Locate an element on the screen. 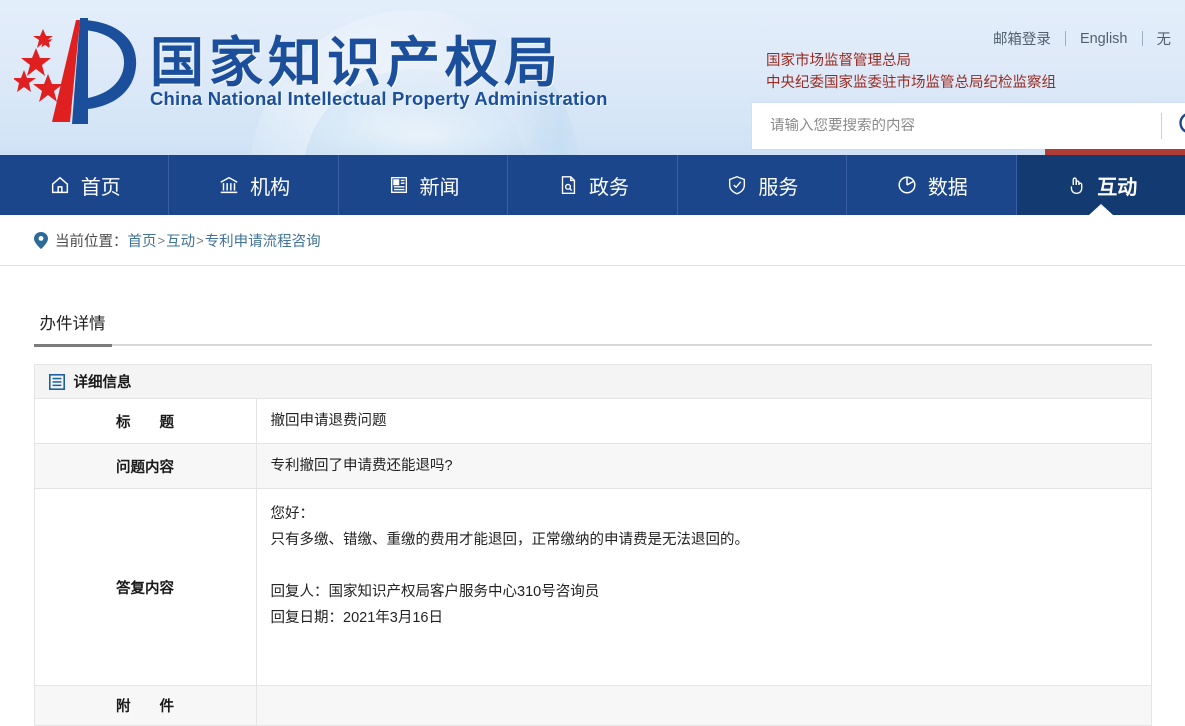 The height and width of the screenshot is (726, 1185). search-icon is located at coordinates (1181, 126).